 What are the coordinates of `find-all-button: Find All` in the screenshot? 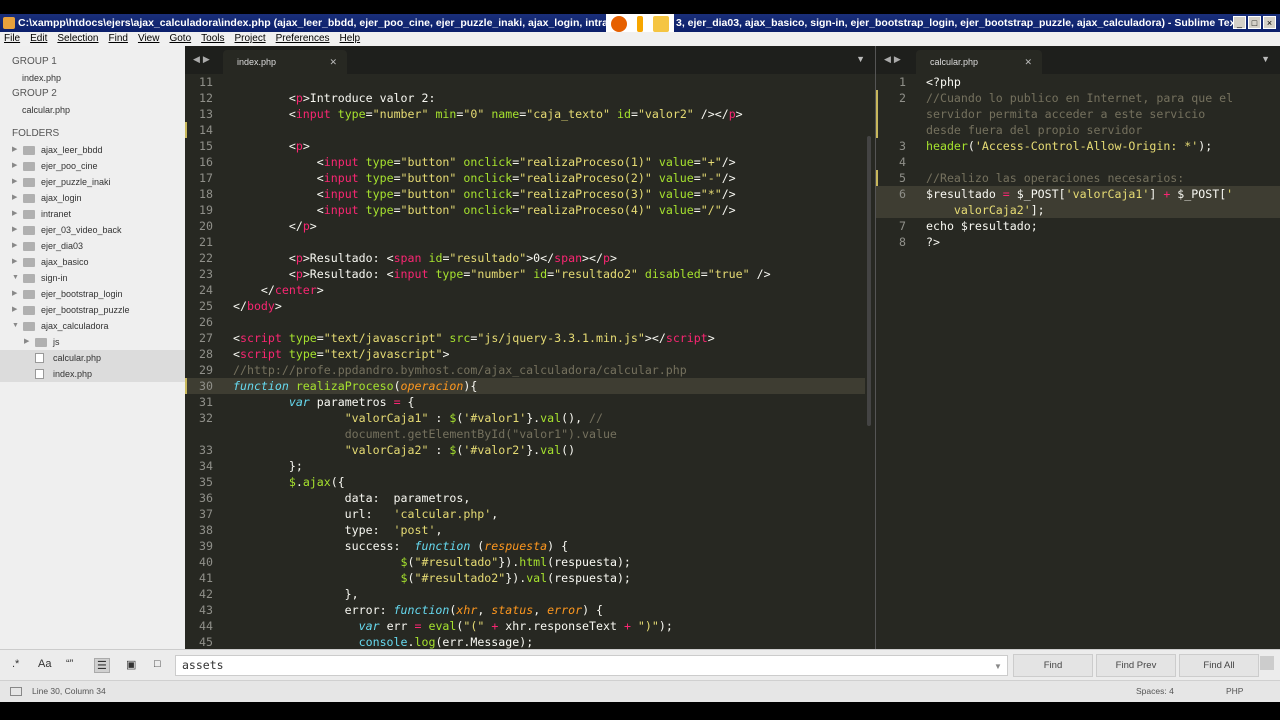 It's located at (1219, 665).